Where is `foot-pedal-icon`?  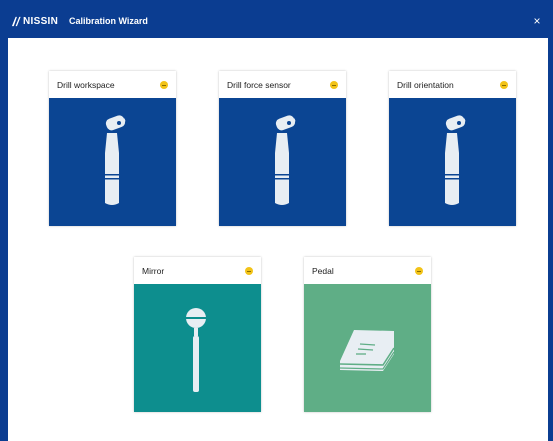
foot-pedal-icon is located at coordinates (367, 348).